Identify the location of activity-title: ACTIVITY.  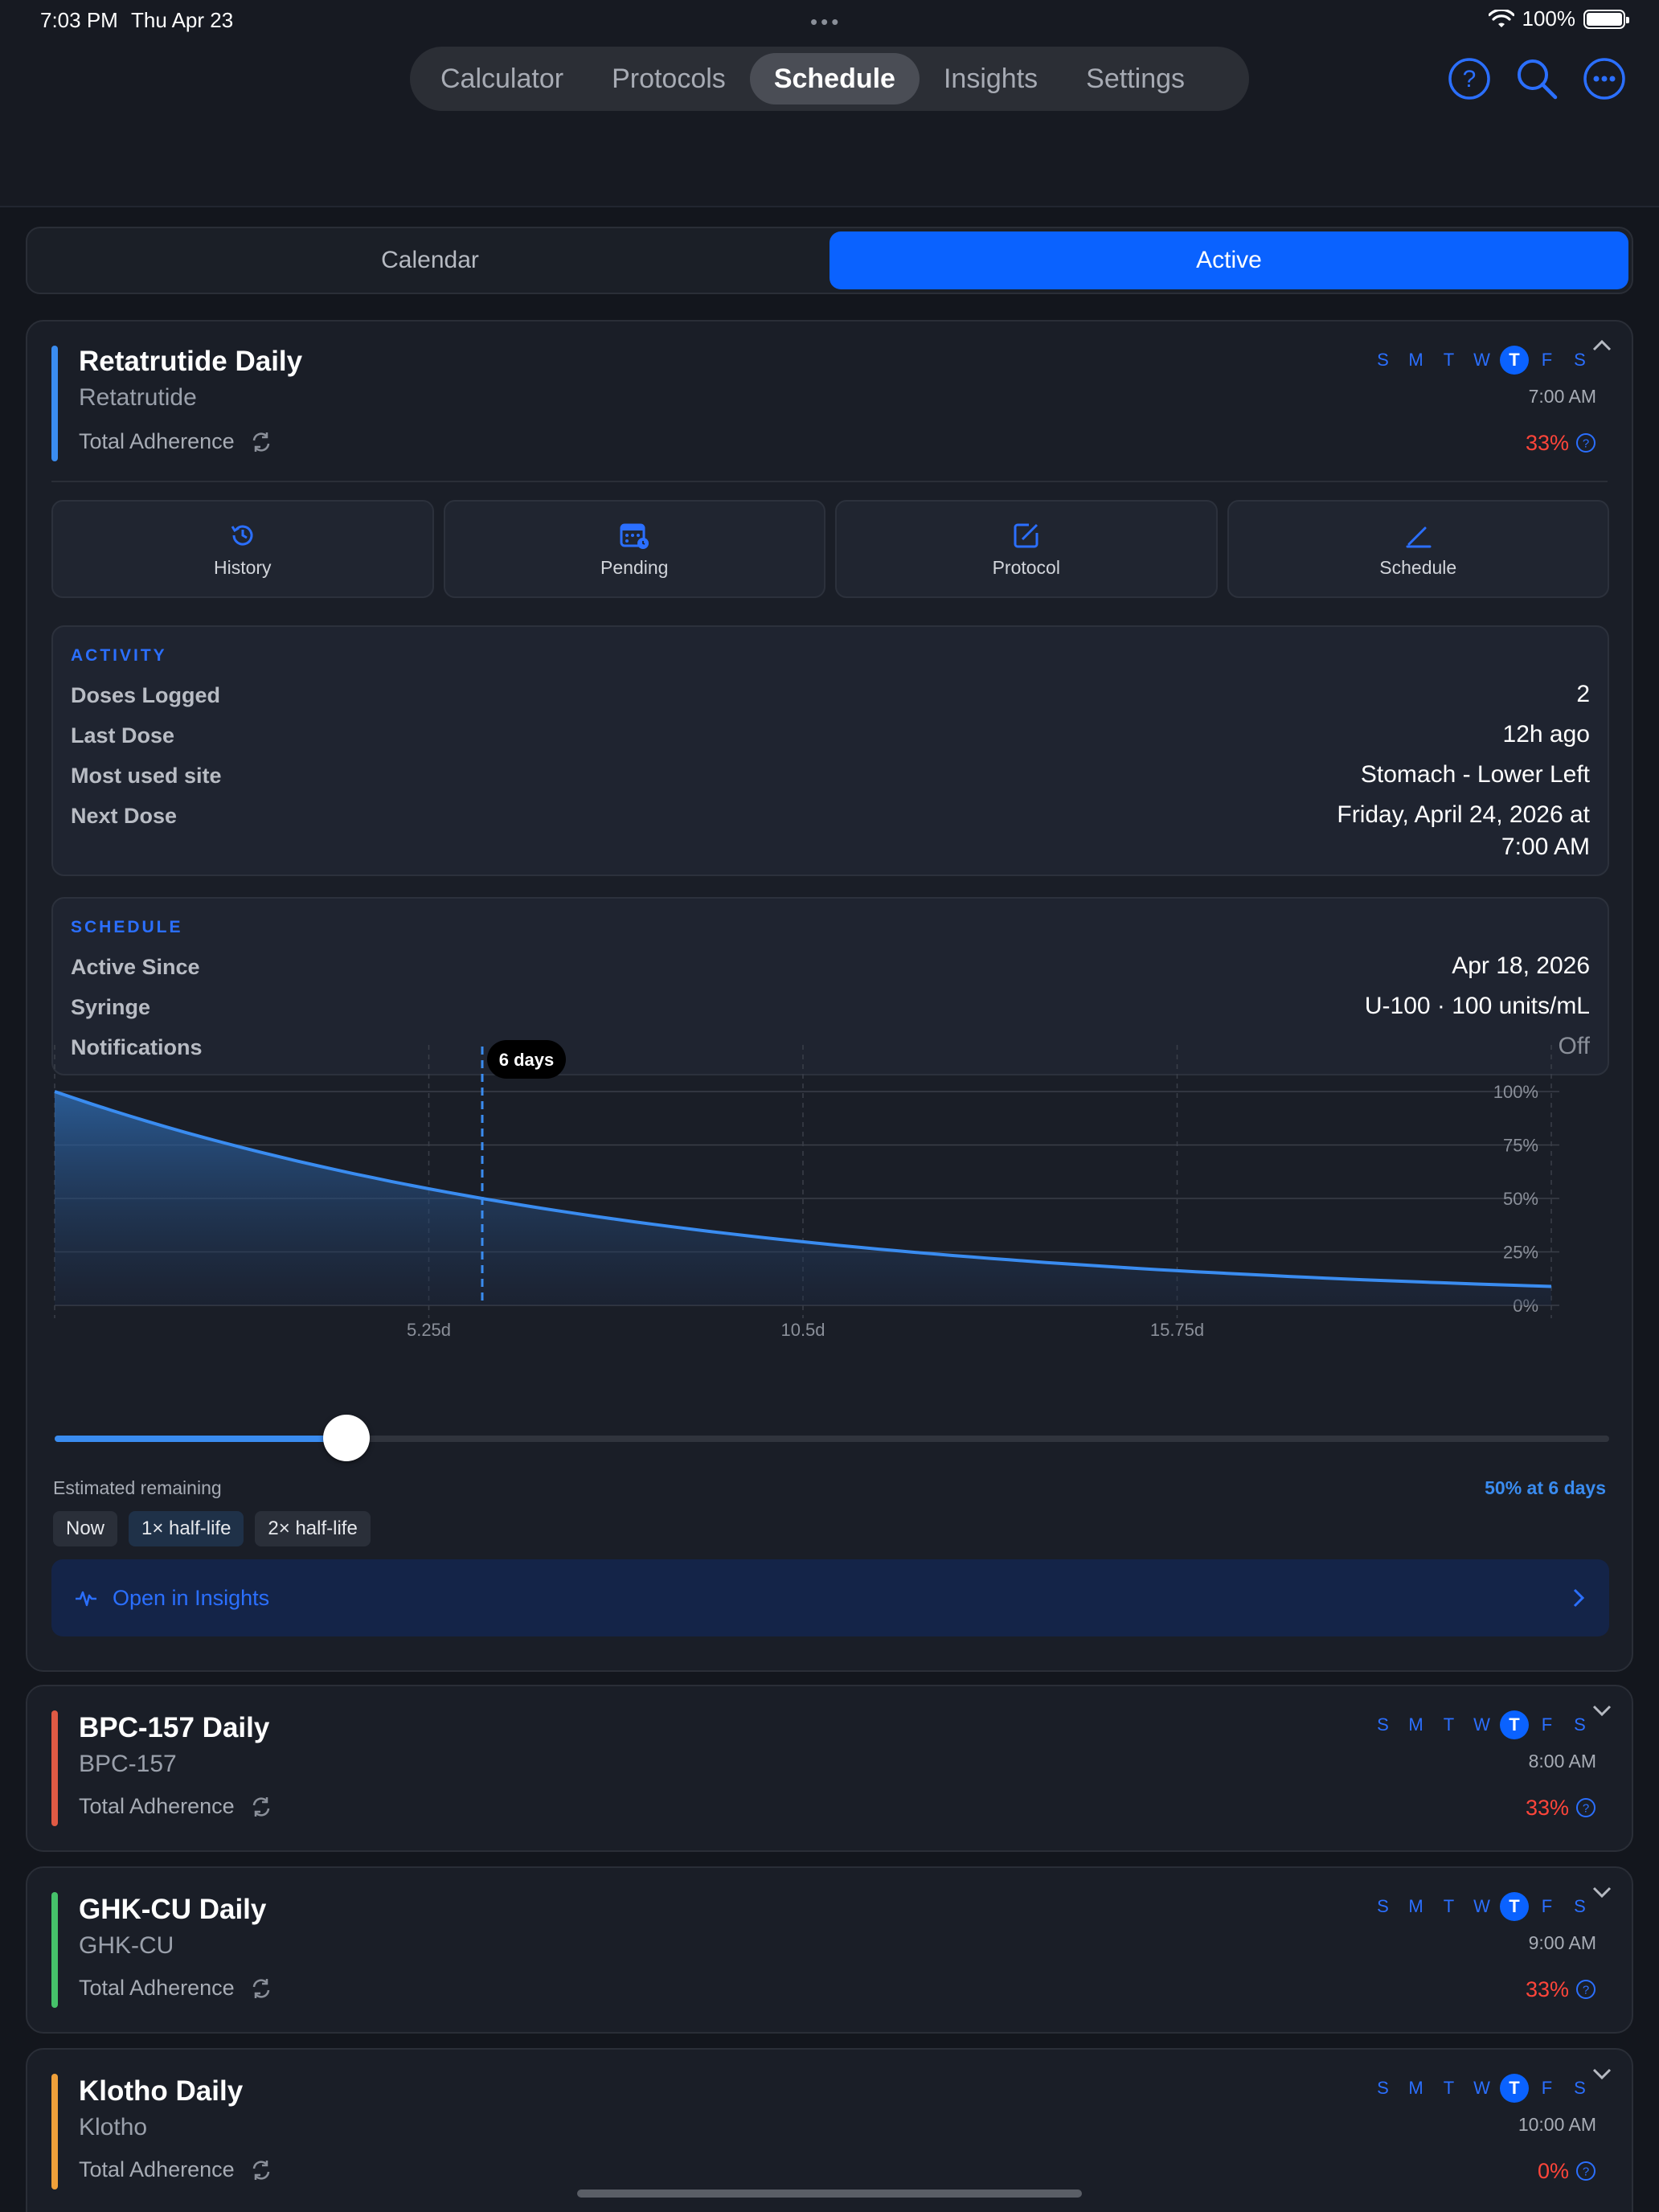
(119, 655).